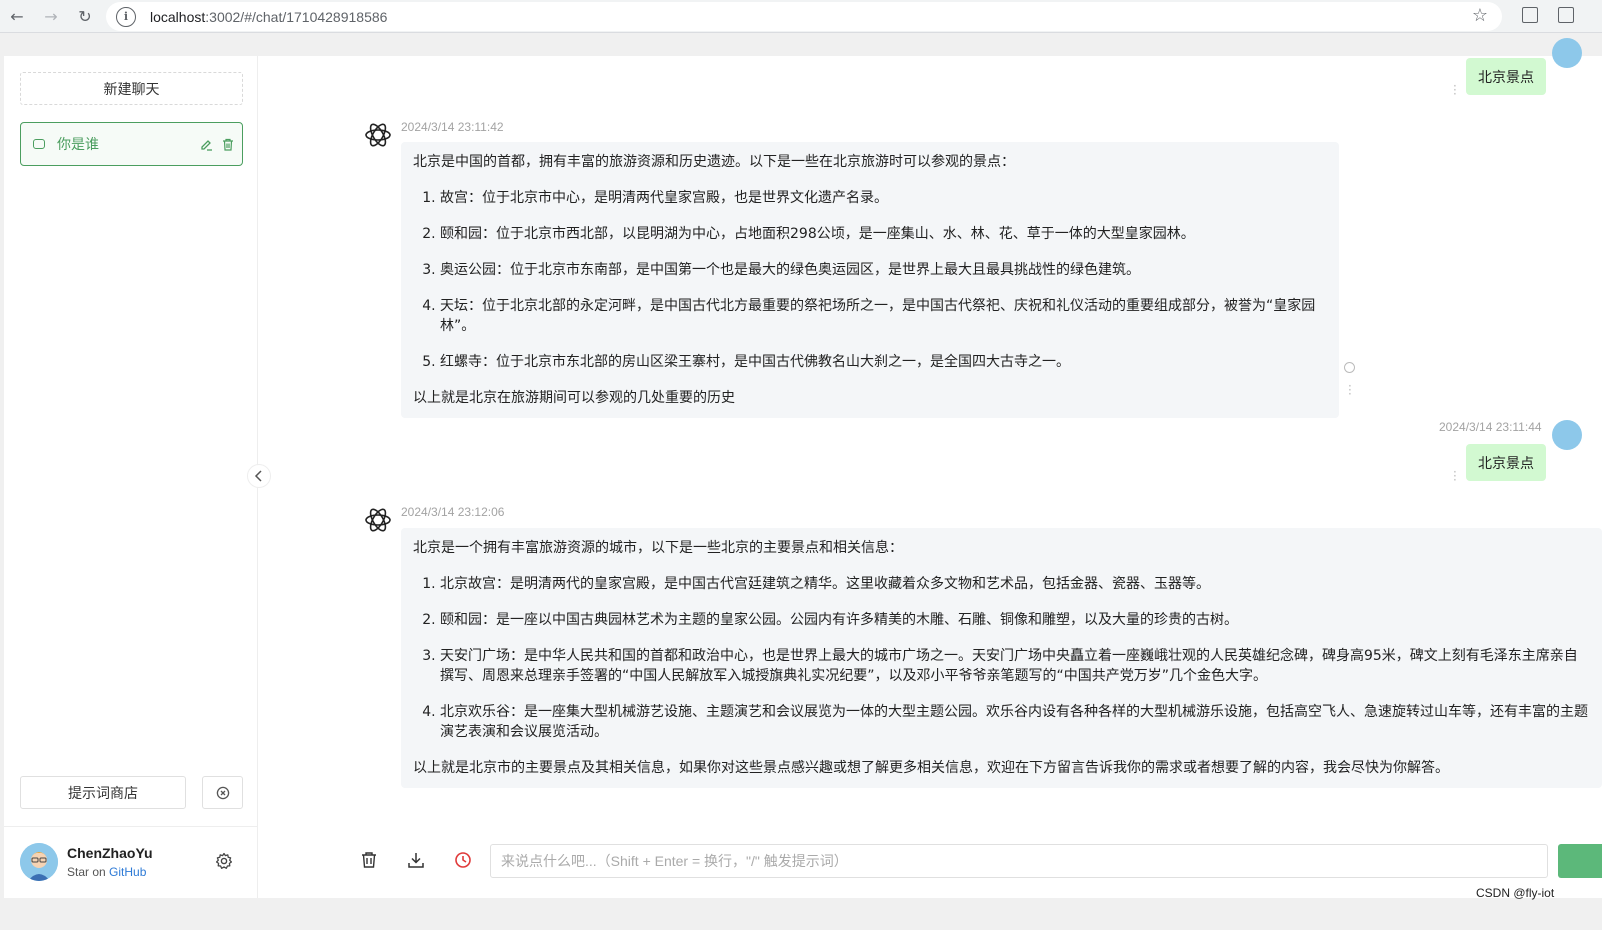  Describe the element at coordinates (103, 792) in the screenshot. I see `prompt-store-button: 提示词商店` at that location.